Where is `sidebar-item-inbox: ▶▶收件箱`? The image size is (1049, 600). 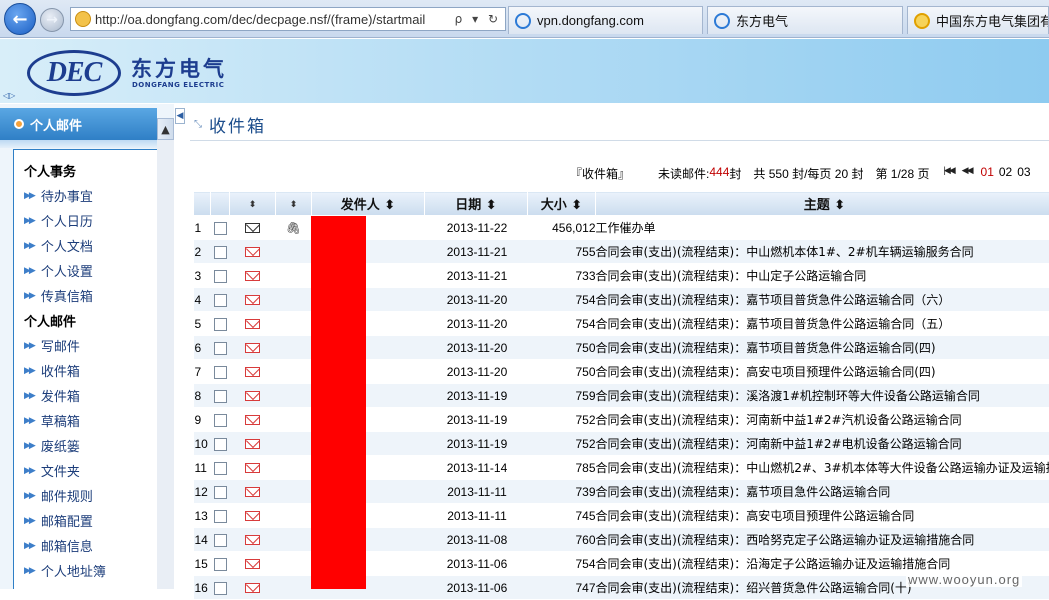
sidebar-item-inbox: ▶▶收件箱 is located at coordinates (52, 370).